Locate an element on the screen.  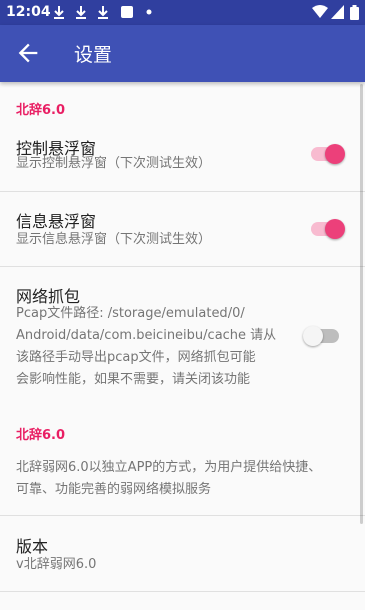
about-line: 可靠、功能完善的弱网络模拟服务 is located at coordinates (114, 489).